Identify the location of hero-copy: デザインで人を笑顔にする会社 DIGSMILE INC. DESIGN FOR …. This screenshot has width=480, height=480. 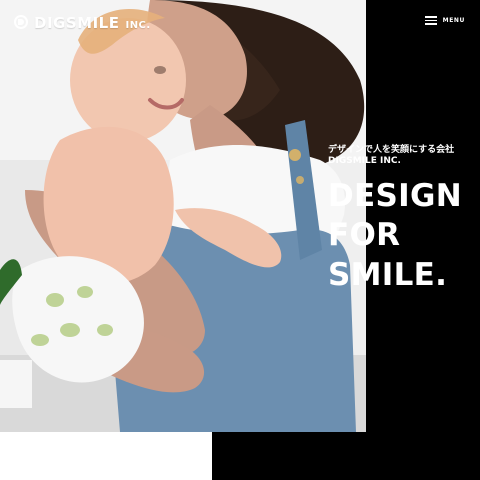
(401, 220).